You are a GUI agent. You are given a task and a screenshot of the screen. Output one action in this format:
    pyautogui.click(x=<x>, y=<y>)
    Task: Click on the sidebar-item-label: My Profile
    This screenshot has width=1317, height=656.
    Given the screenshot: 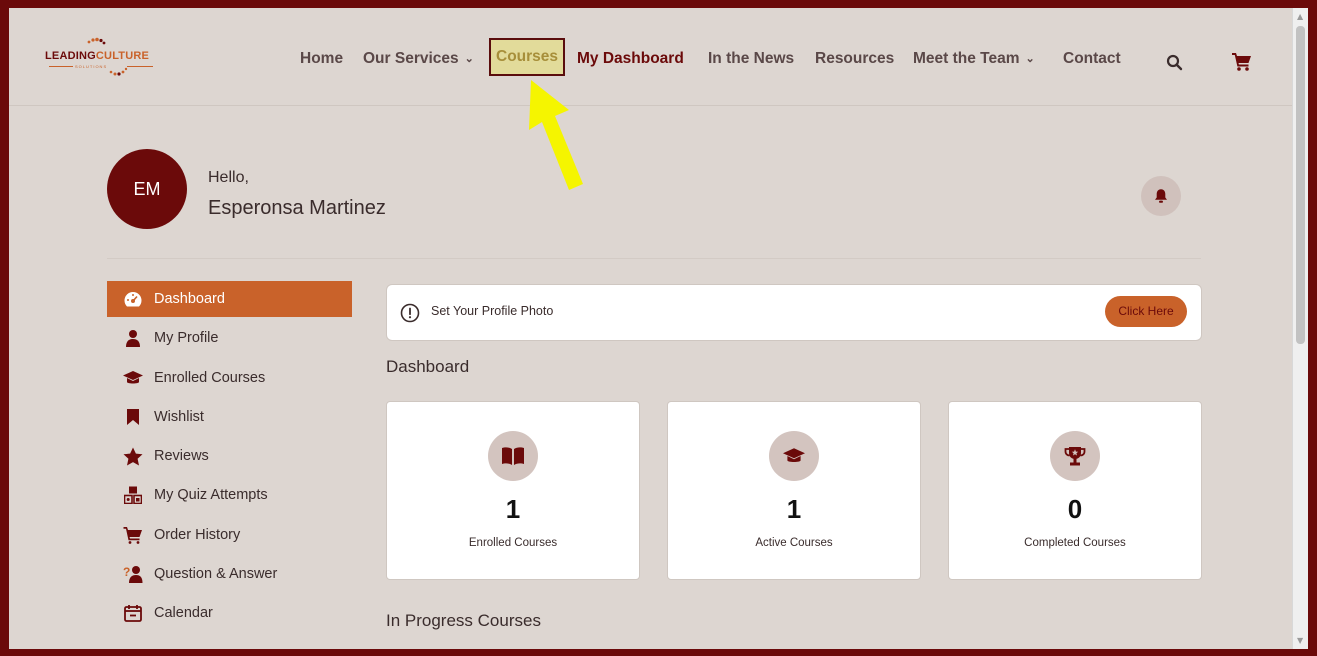 What is the action you would take?
    pyautogui.click(x=186, y=338)
    